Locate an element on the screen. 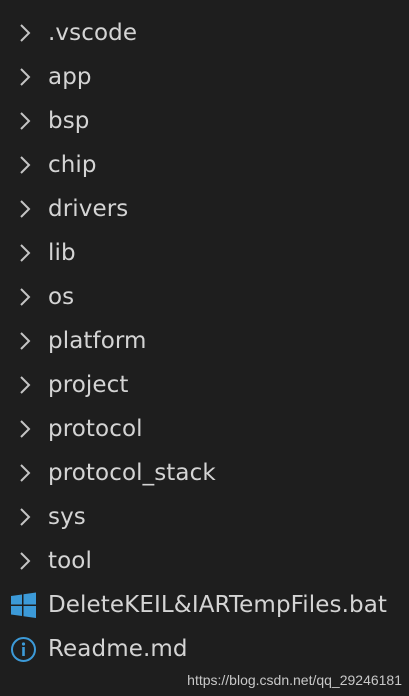  folder-label: sys is located at coordinates (67, 517).